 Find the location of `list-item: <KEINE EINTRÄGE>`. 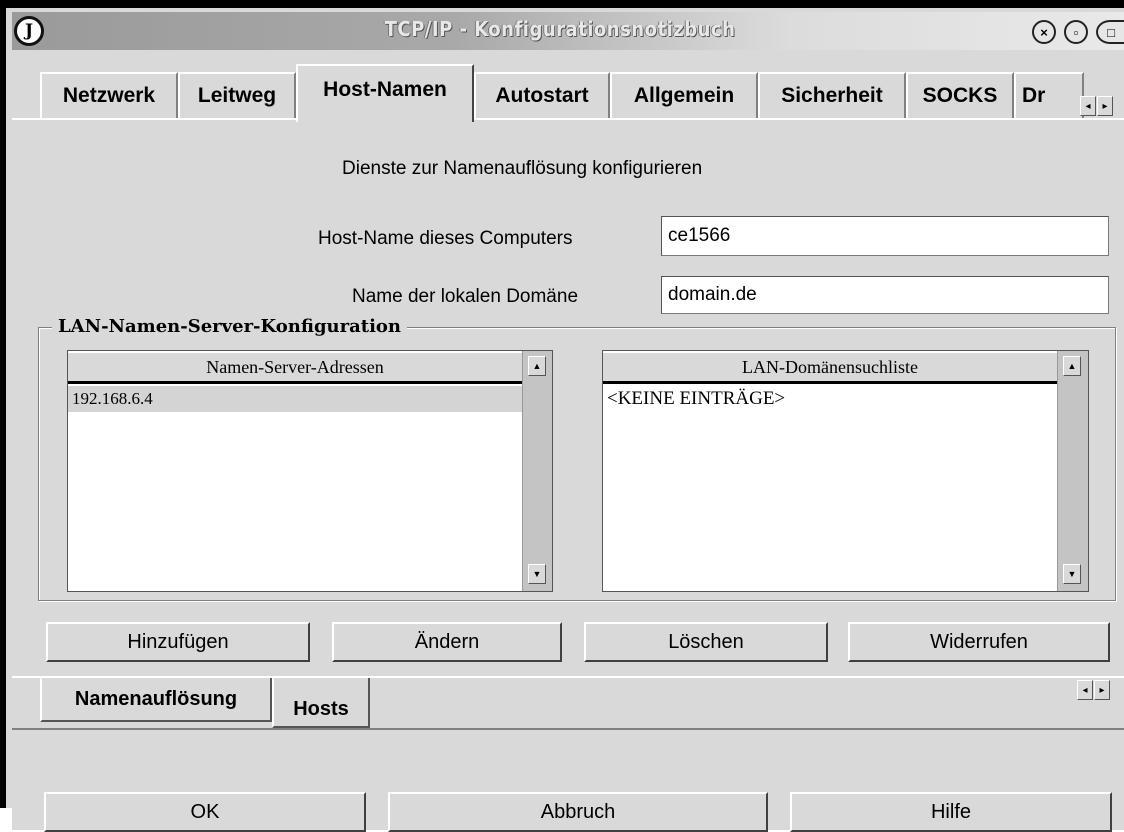

list-item: <KEINE EINTRÄGE> is located at coordinates (830, 399).